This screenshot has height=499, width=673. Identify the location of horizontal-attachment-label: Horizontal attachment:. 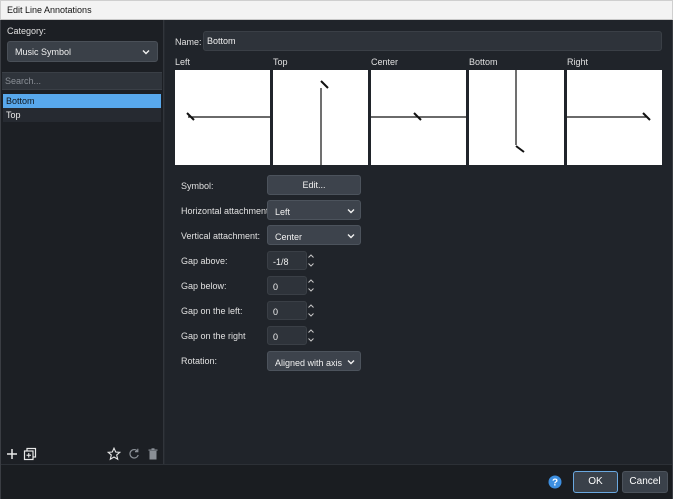
(226, 211).